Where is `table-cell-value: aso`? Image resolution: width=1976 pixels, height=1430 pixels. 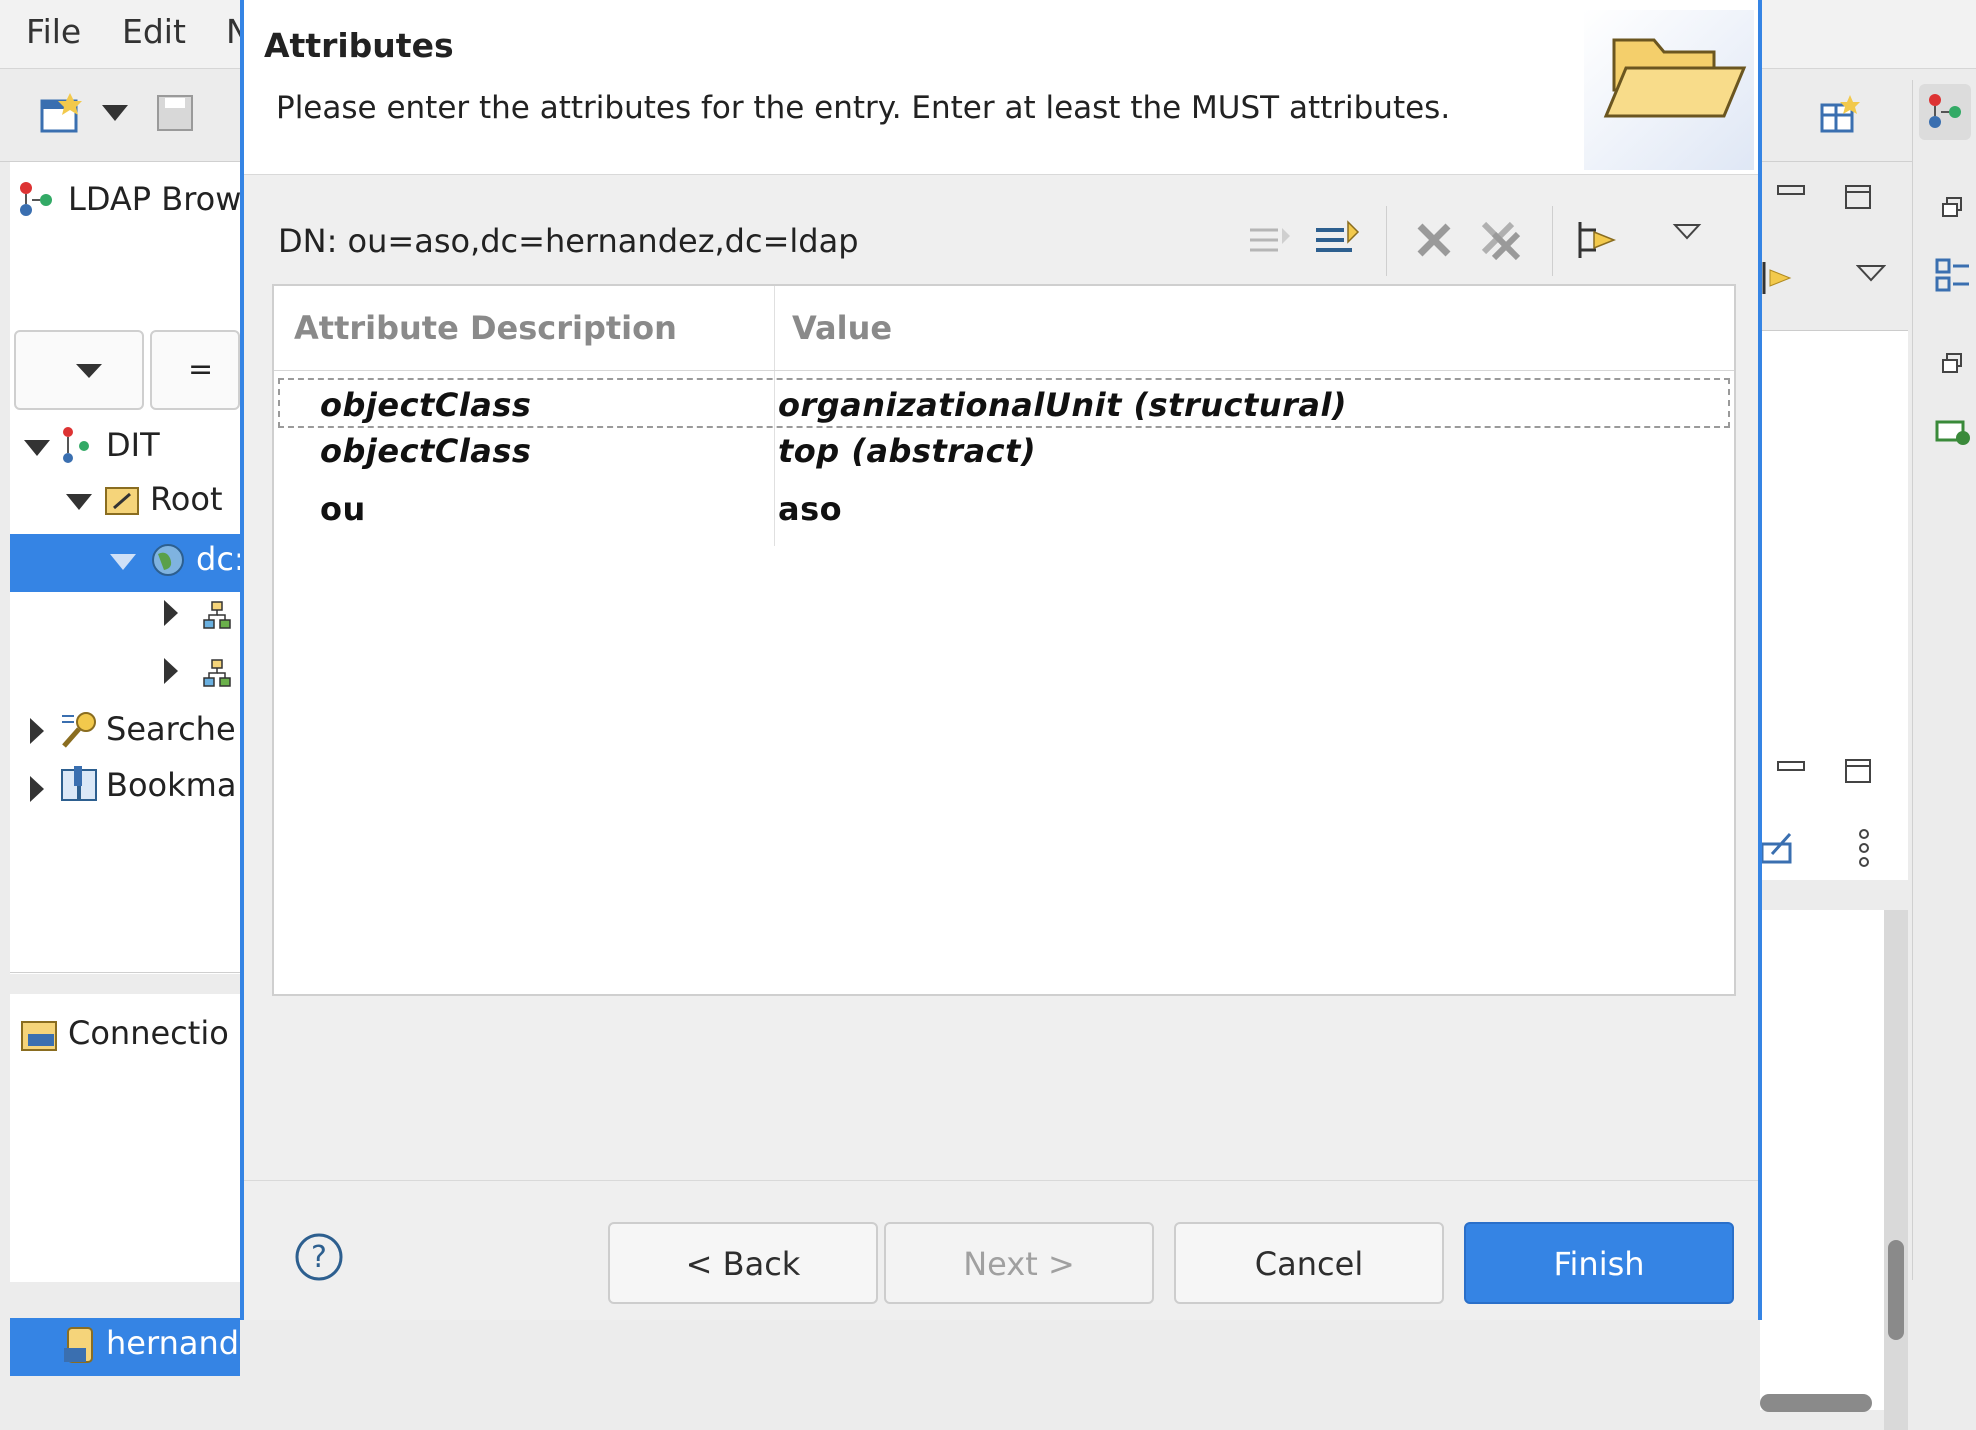 table-cell-value: aso is located at coordinates (810, 509).